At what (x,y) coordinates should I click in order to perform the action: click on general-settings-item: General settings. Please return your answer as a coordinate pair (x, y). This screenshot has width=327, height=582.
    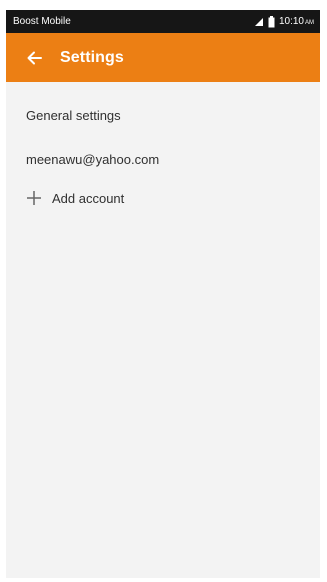
    Looking at the image, I should click on (163, 120).